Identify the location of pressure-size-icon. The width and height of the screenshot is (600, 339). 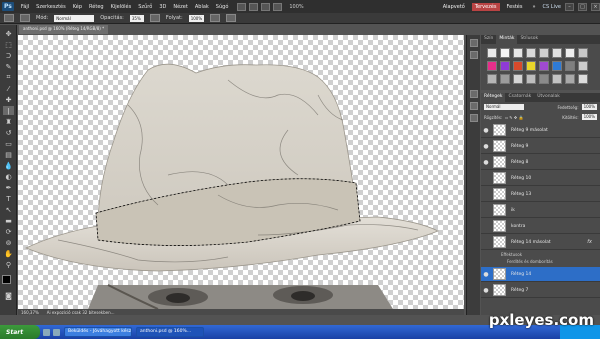
(231, 18).